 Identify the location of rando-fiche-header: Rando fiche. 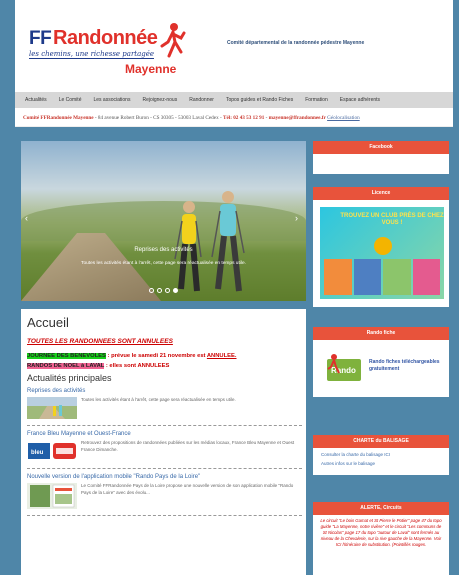
(381, 333).